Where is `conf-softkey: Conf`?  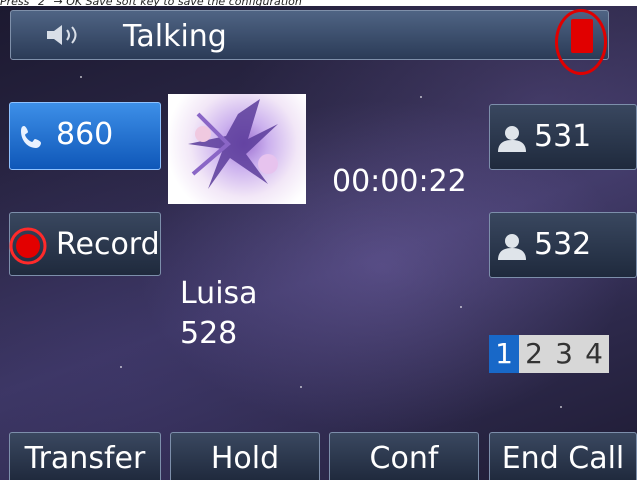
conf-softkey: Conf is located at coordinates (404, 456).